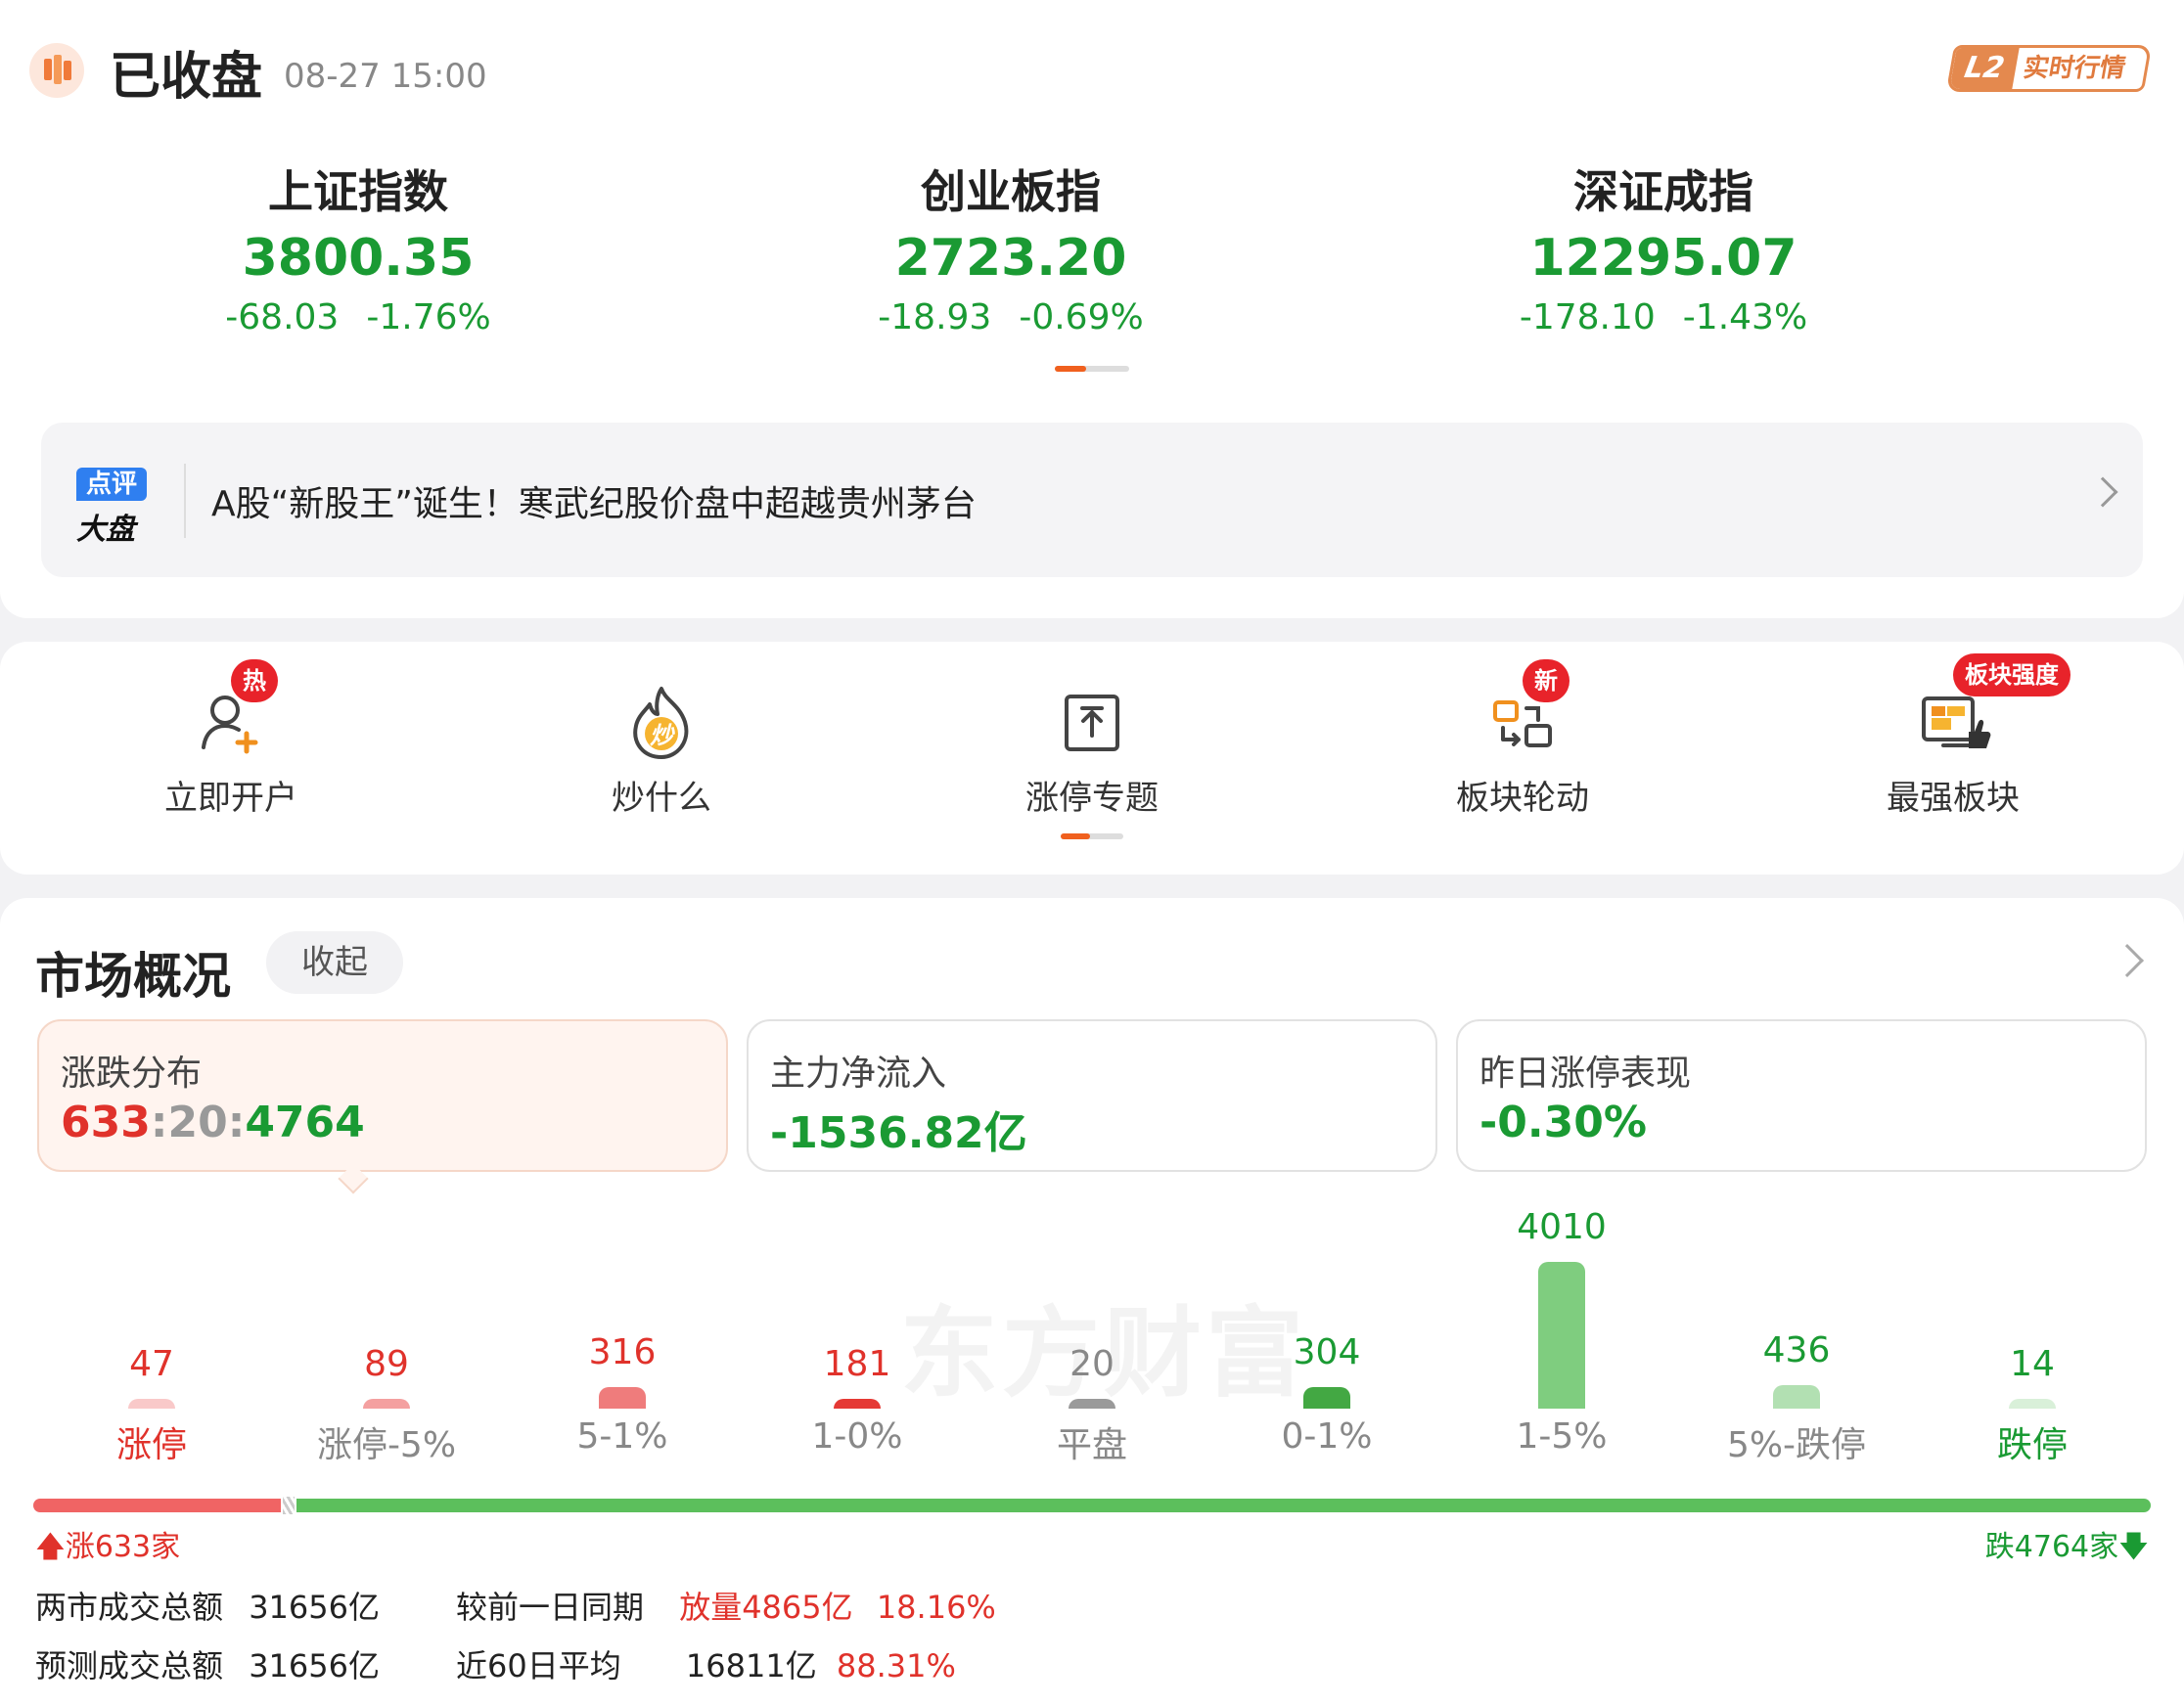  Describe the element at coordinates (230, 798) in the screenshot. I see `quick-action-label: 立即开户` at that location.